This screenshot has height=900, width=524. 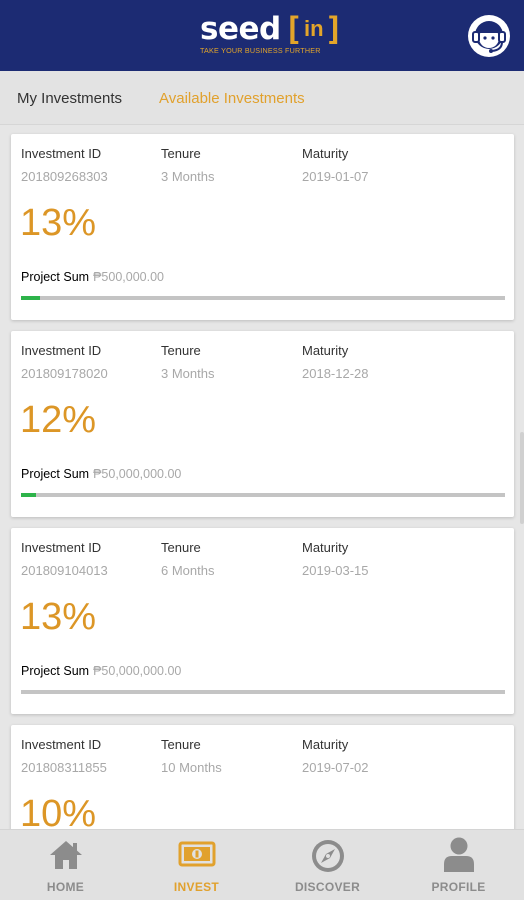 What do you see at coordinates (240, 29) in the screenshot?
I see `logo-word: seed` at bounding box center [240, 29].